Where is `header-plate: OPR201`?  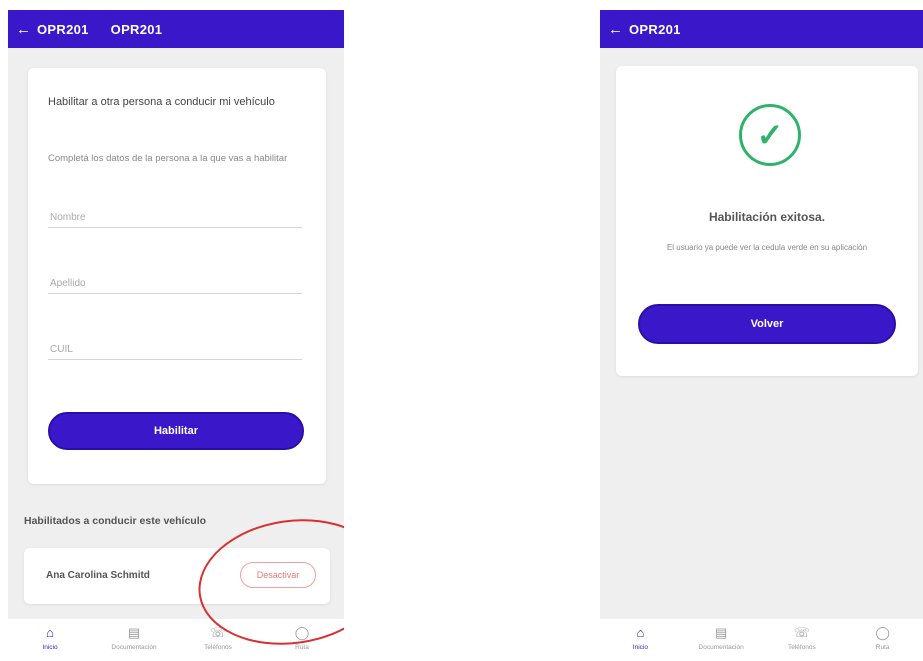
header-plate: OPR201 is located at coordinates (655, 29).